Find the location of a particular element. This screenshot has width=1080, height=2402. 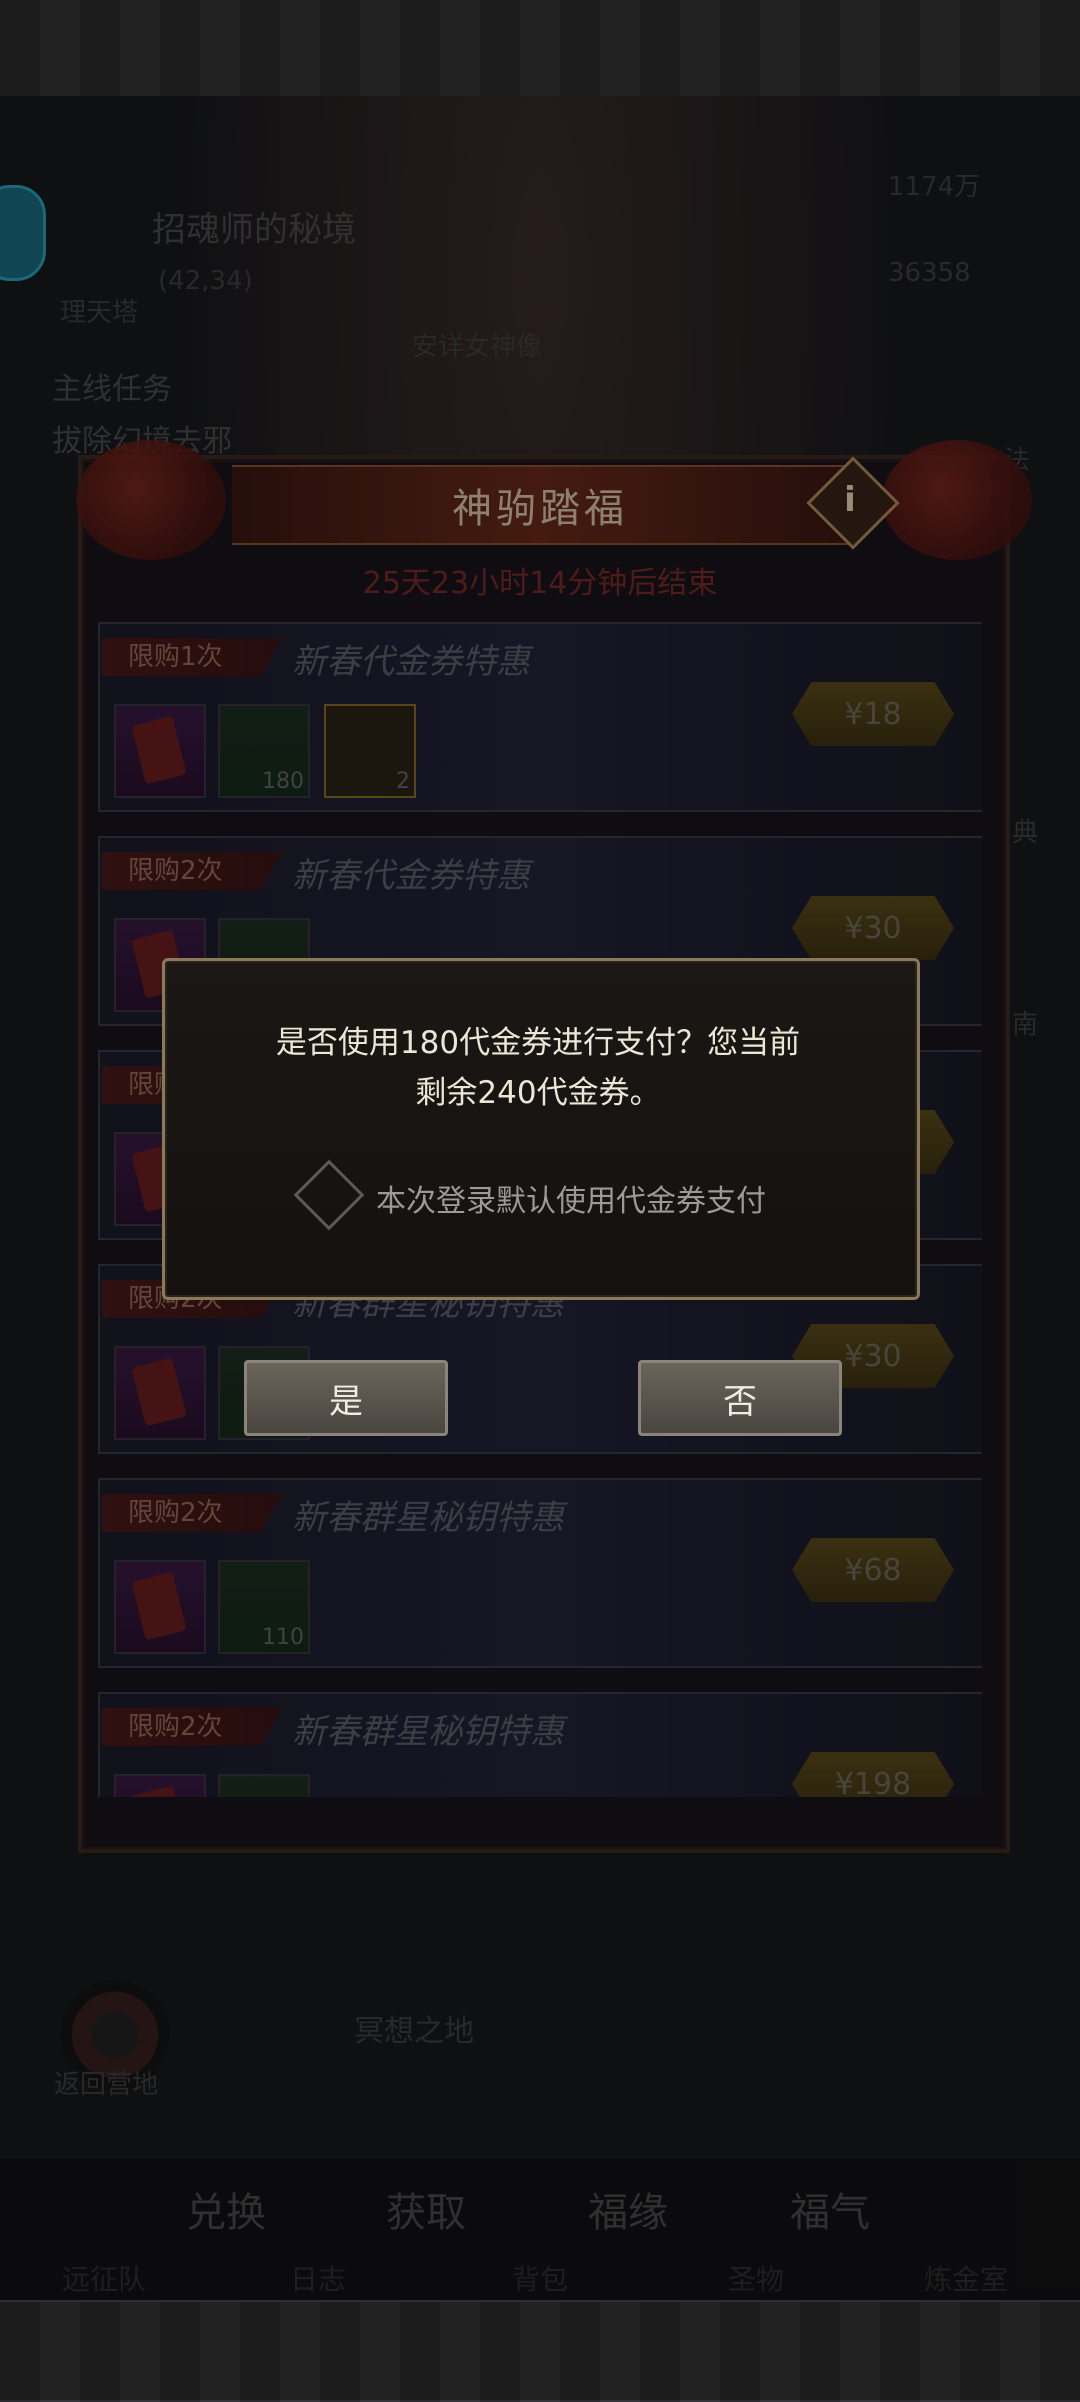

lantern-right-icon is located at coordinates (957, 500).